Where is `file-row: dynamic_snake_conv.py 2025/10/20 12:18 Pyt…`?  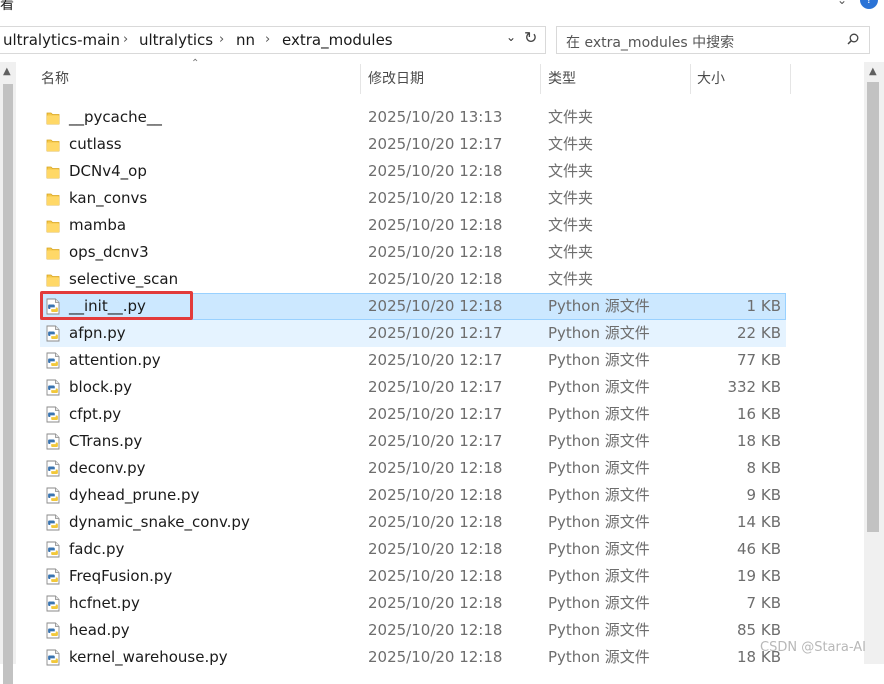 file-row: dynamic_snake_conv.py 2025/10/20 12:18 Pyt… is located at coordinates (413, 522).